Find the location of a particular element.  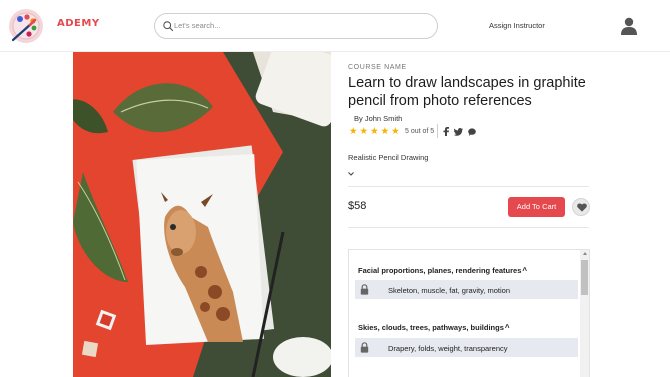

course-price: $58 is located at coordinates (357, 206).